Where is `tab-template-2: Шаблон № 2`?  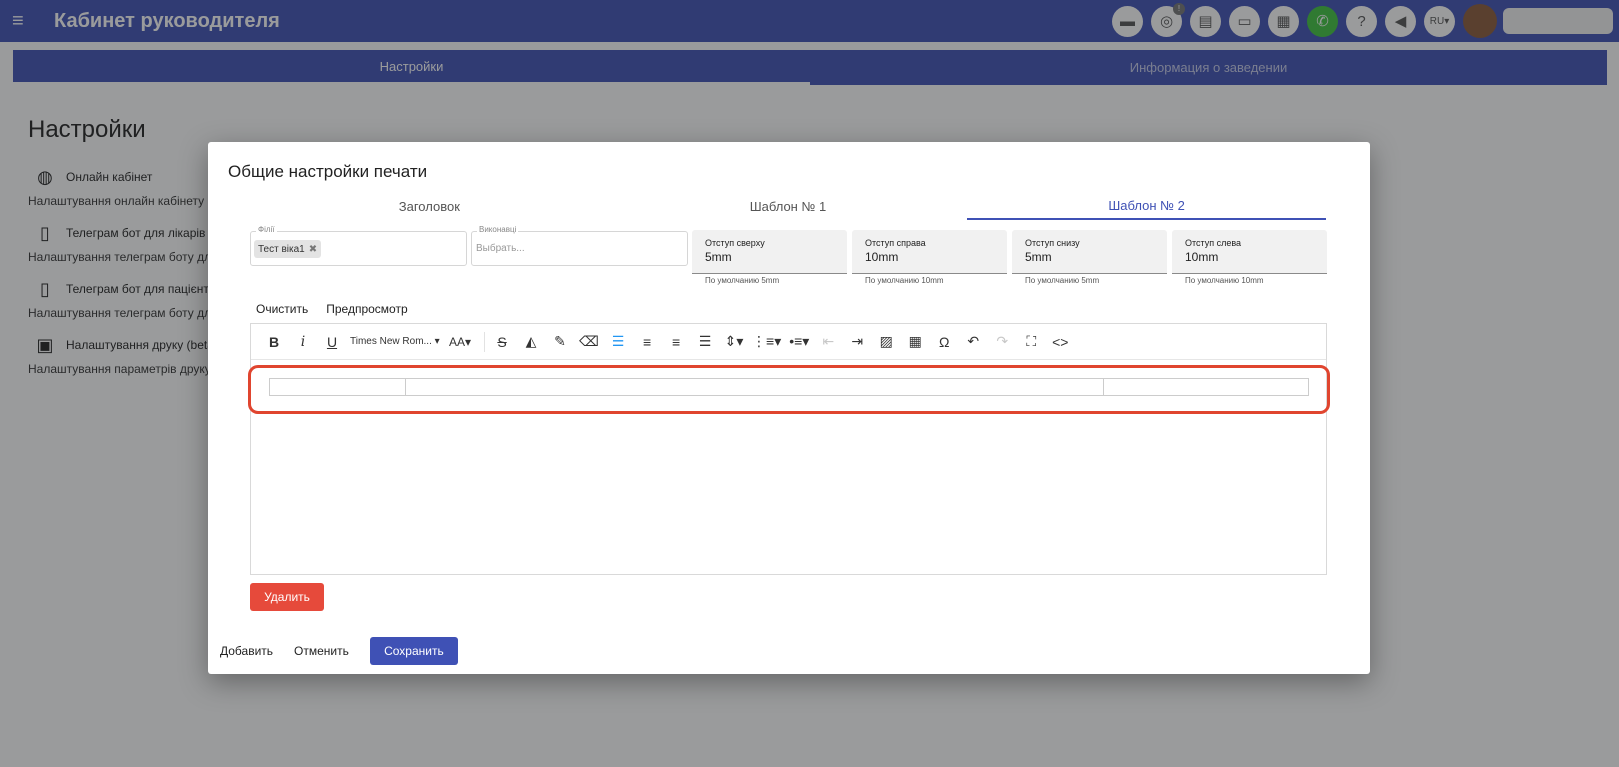
tab-template-2: Шаблон № 2 is located at coordinates (1146, 206).